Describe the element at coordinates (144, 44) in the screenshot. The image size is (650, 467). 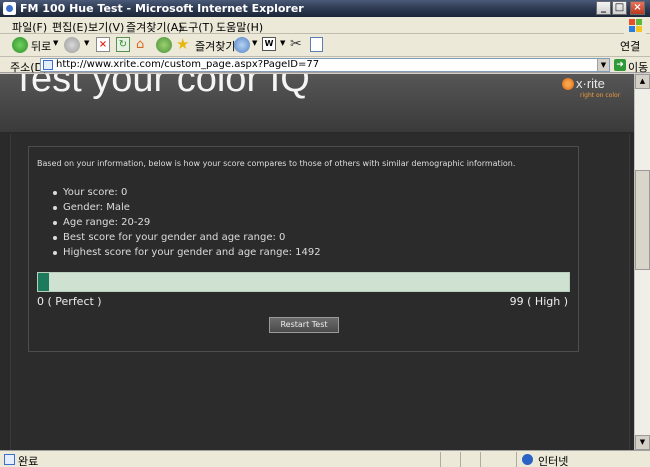
I see `home-icon: ⌂` at that location.